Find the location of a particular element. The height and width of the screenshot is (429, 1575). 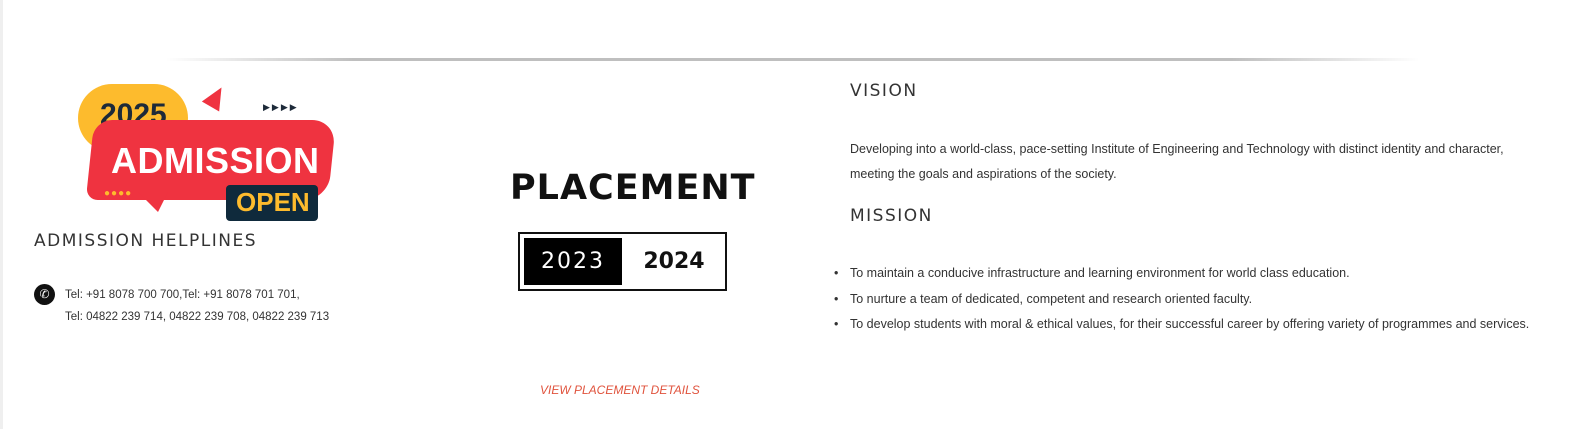

placement-year-box: 2023 2024 is located at coordinates (622, 261).